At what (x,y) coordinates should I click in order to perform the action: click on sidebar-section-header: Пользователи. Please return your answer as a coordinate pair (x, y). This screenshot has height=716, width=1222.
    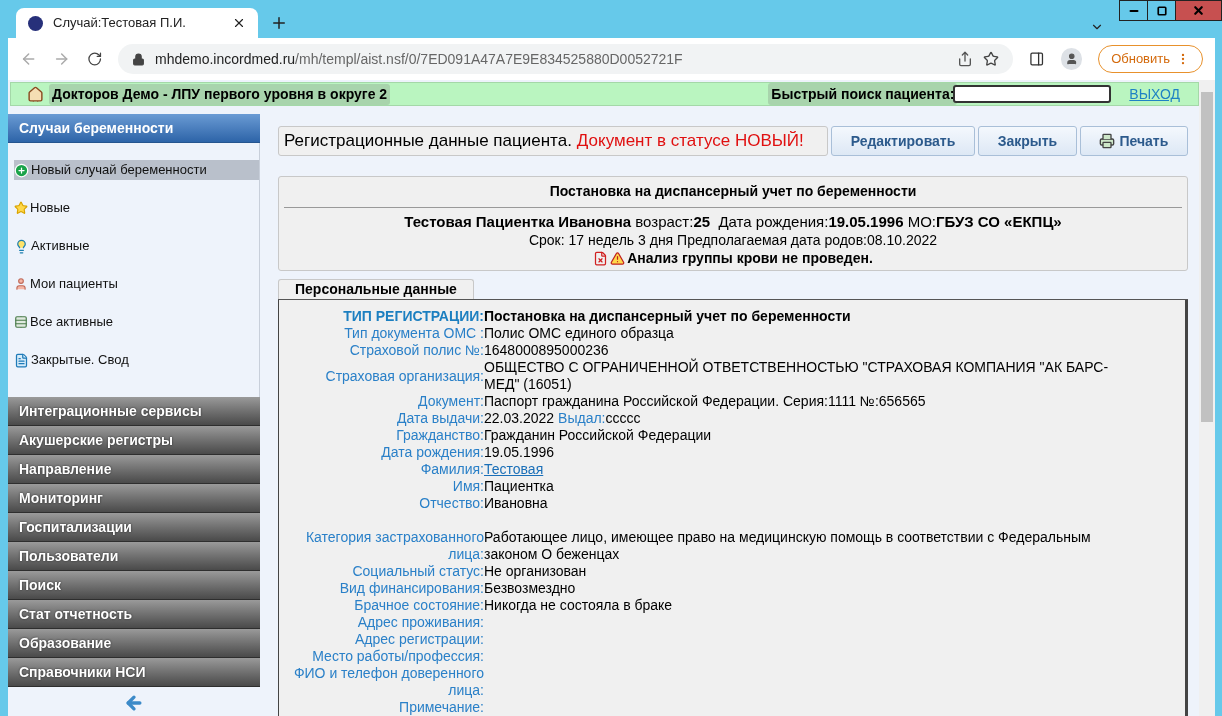
    Looking at the image, I should click on (134, 556).